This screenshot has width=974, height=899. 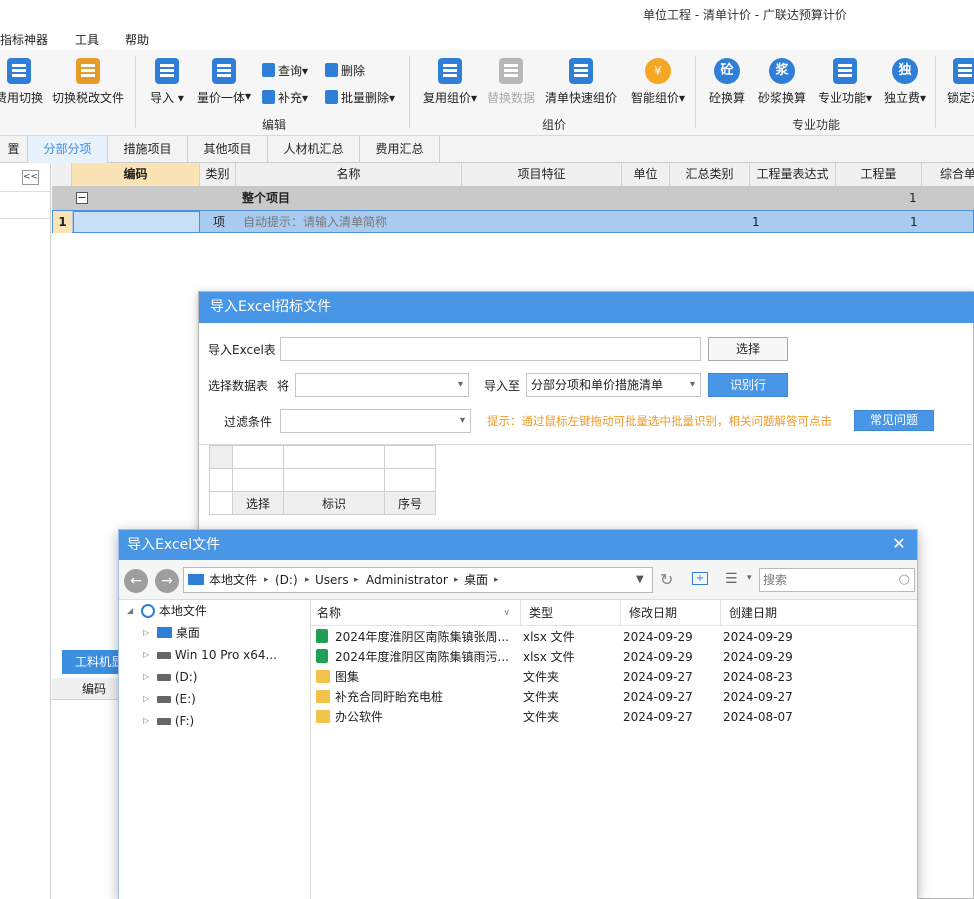 I want to click on identify-rows-button: 识别行, so click(x=748, y=385).